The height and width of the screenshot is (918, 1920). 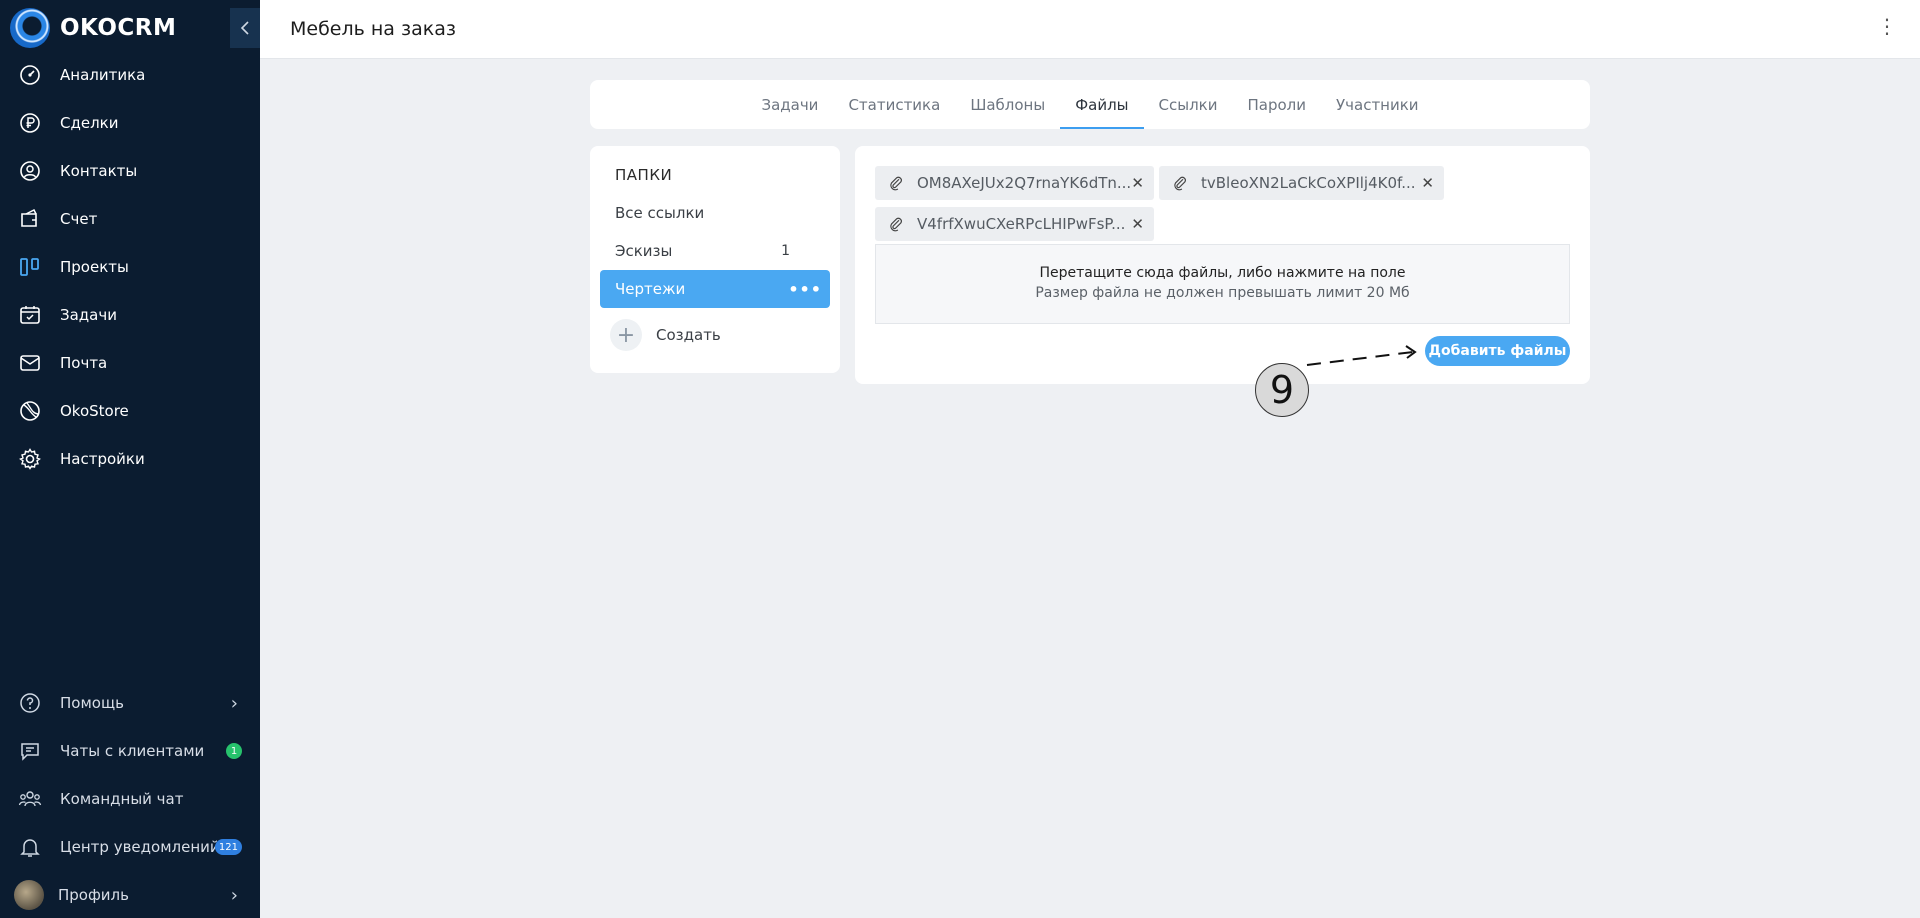 I want to click on bell-icon, so click(x=30, y=847).